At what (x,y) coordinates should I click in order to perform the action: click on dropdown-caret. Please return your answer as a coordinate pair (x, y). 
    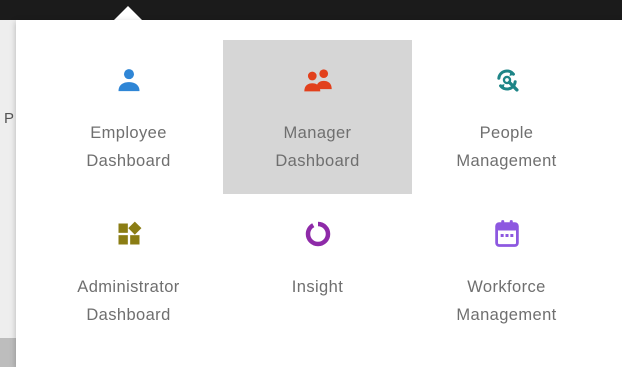
    Looking at the image, I should click on (128, 13).